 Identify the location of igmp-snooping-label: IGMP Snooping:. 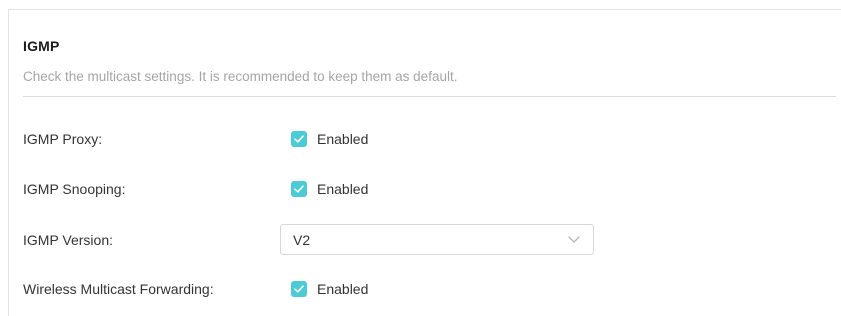
(74, 189).